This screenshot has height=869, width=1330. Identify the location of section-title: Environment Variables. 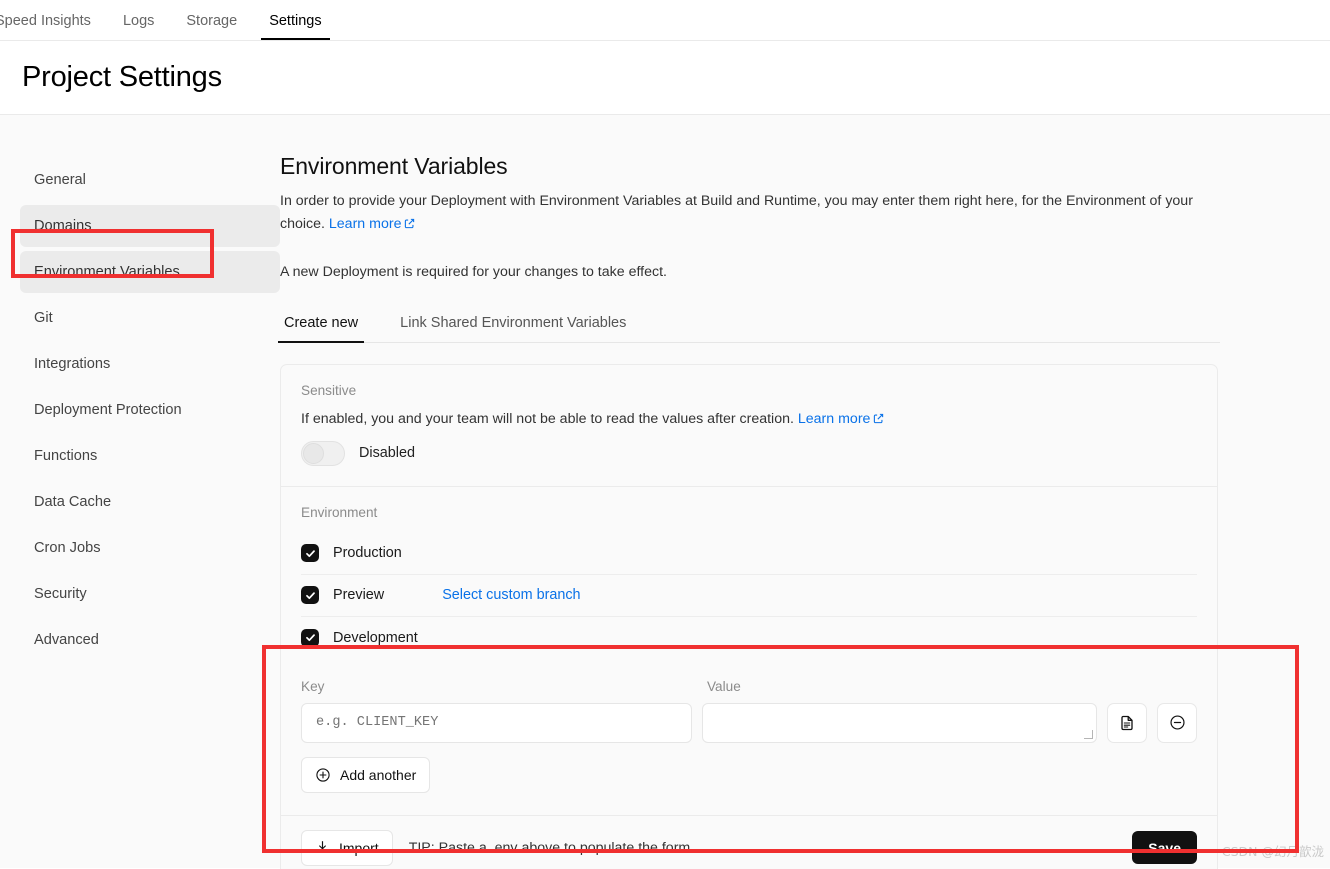
(394, 166).